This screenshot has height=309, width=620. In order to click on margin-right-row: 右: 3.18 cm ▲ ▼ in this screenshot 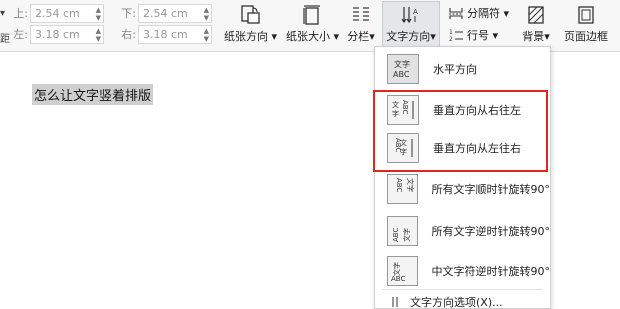, I will do `click(165, 34)`.